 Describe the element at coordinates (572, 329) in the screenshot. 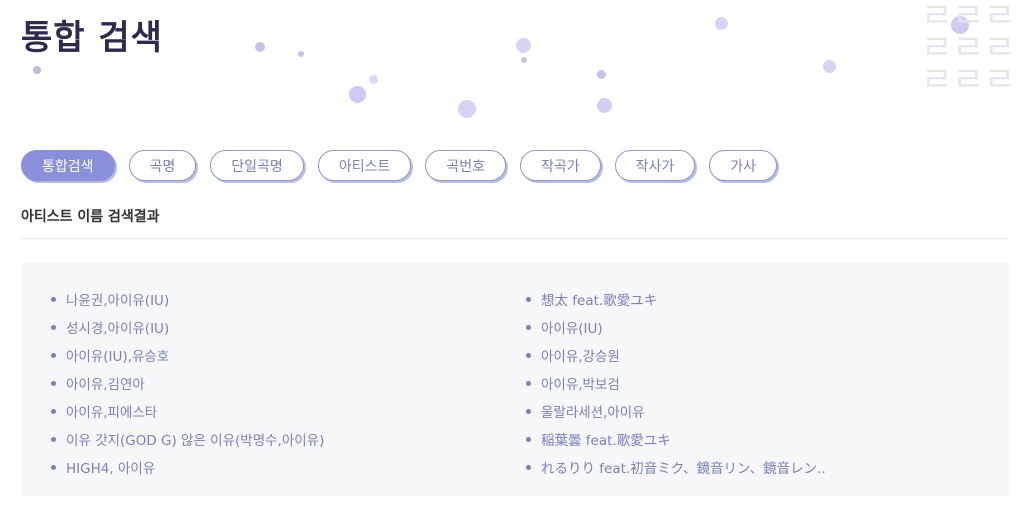

I see `result-label: 아이유(IU)` at that location.